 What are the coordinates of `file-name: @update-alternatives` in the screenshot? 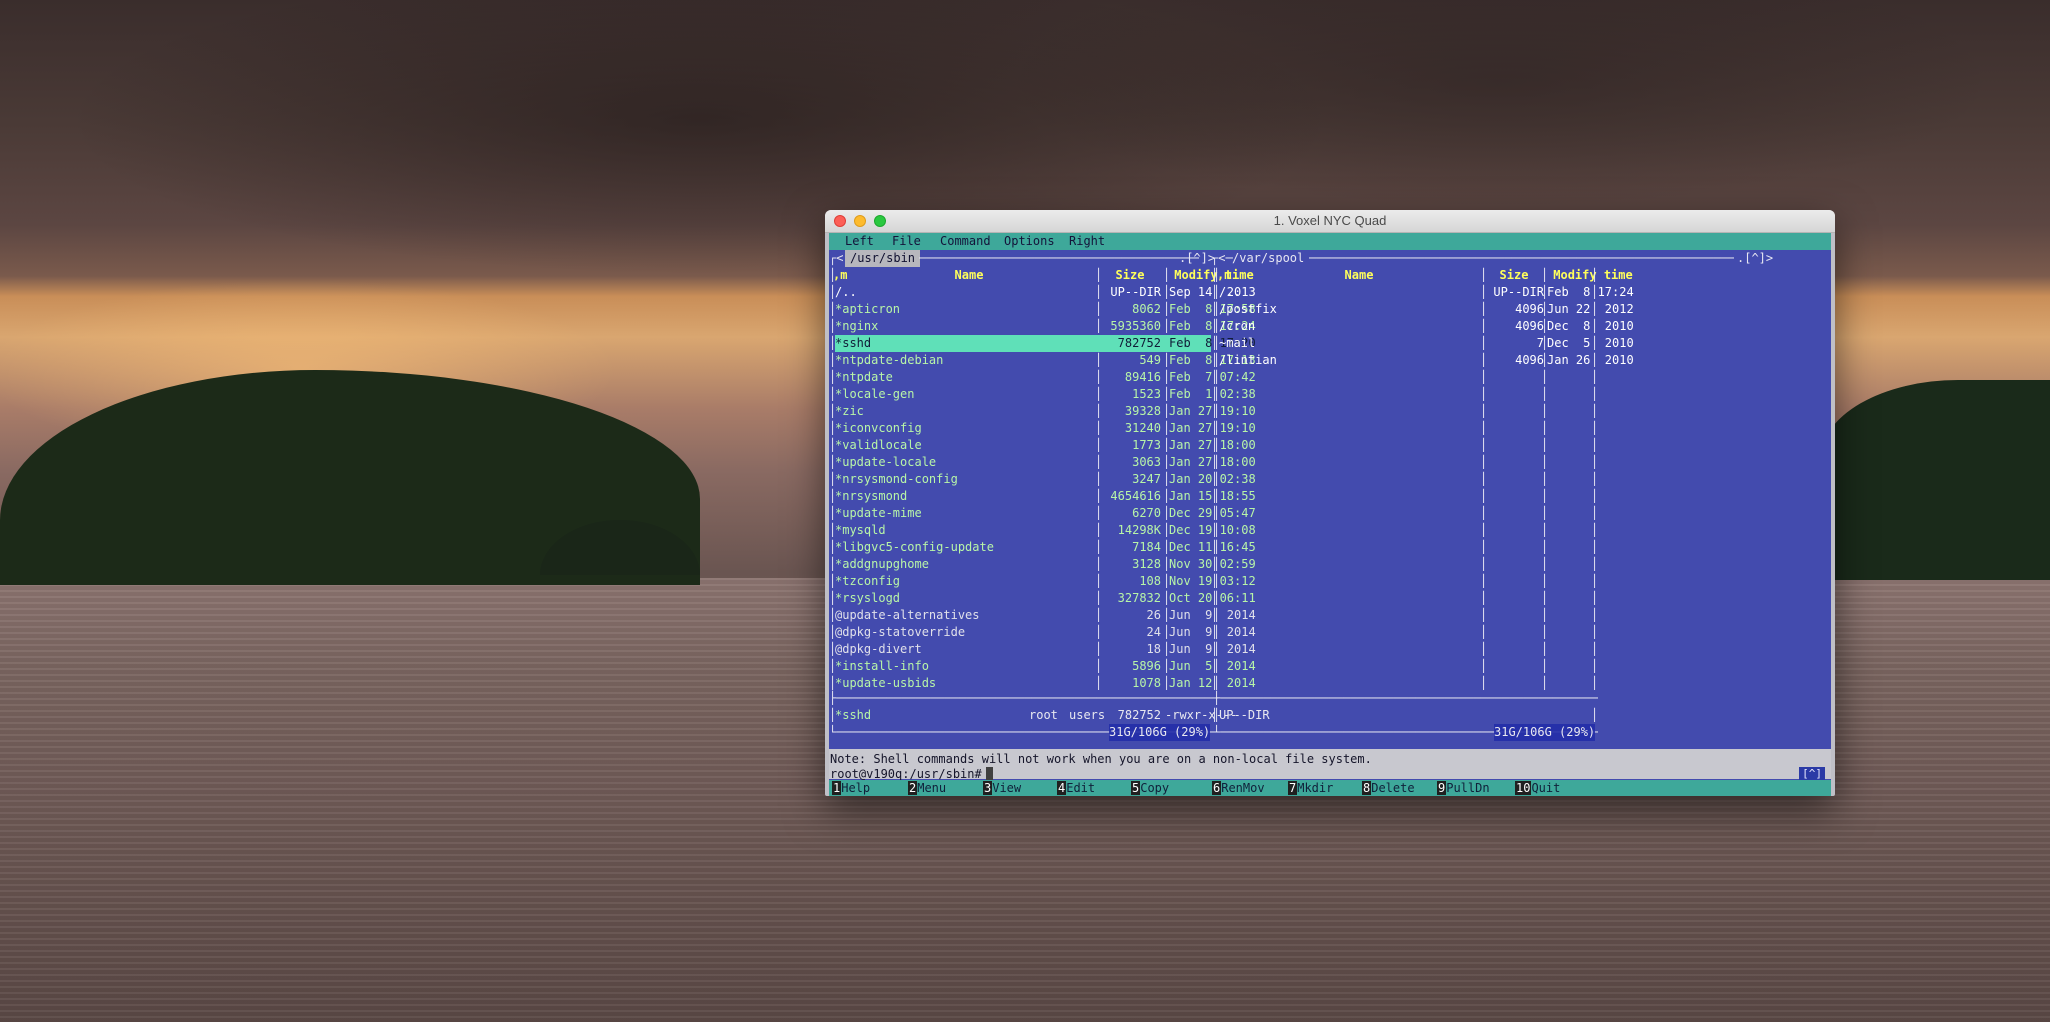 It's located at (907, 615).